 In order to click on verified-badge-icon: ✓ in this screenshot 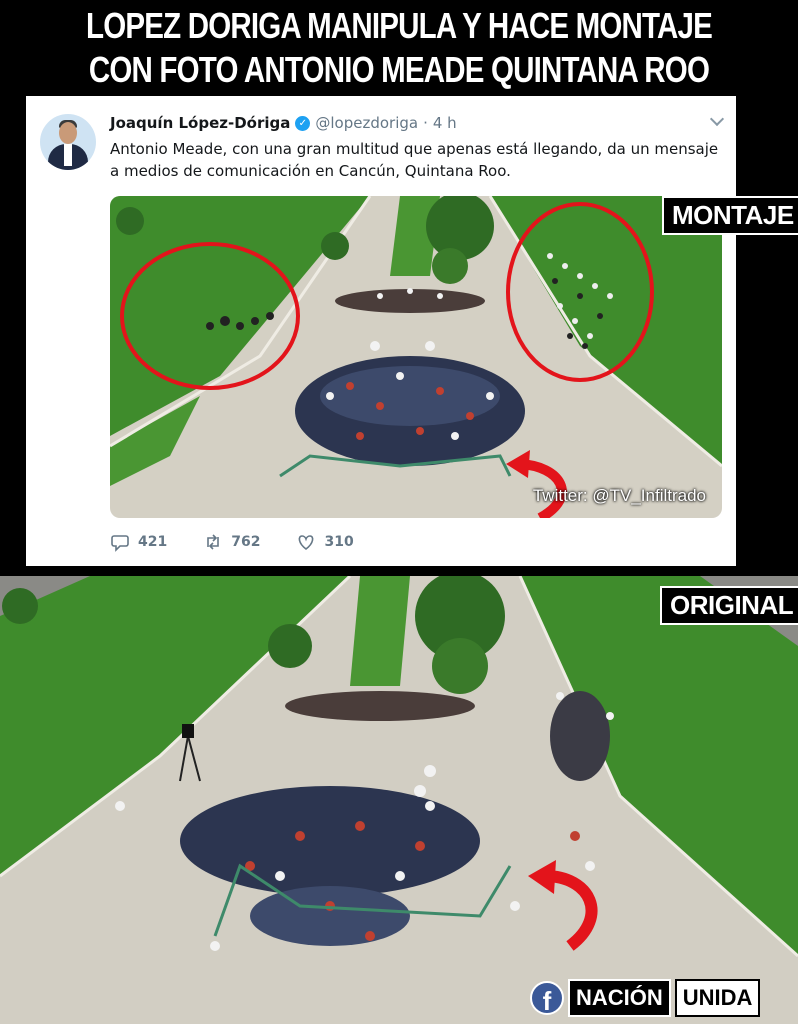, I will do `click(303, 123)`.